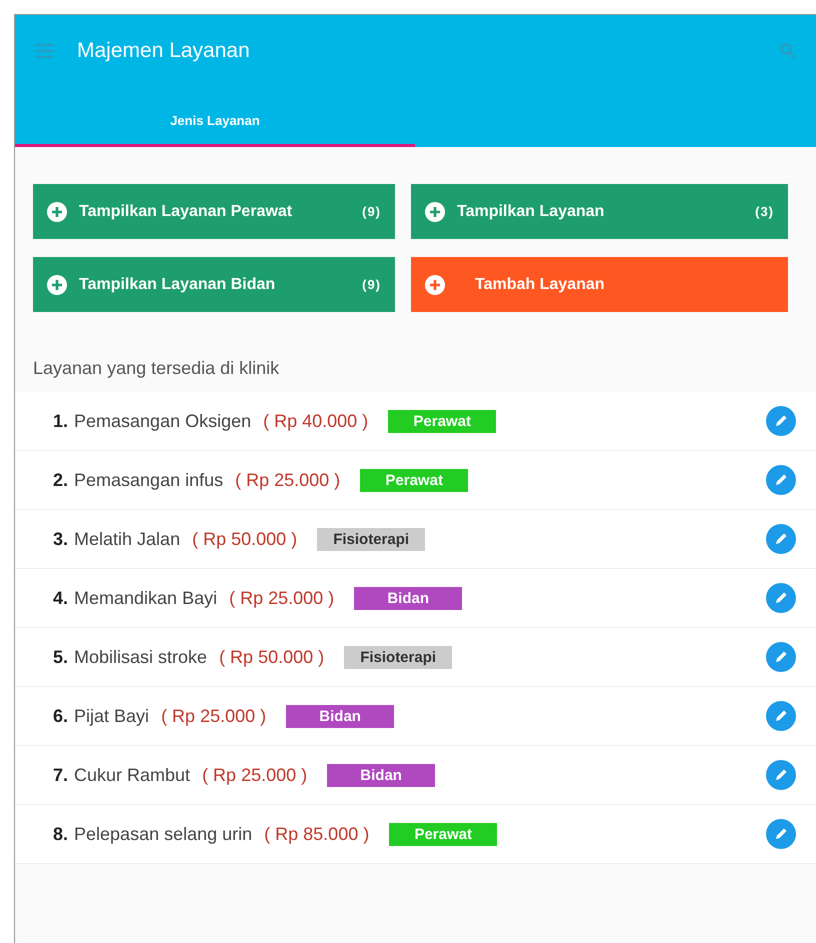  I want to click on service-price: ( Rp 40.000 ), so click(315, 421).